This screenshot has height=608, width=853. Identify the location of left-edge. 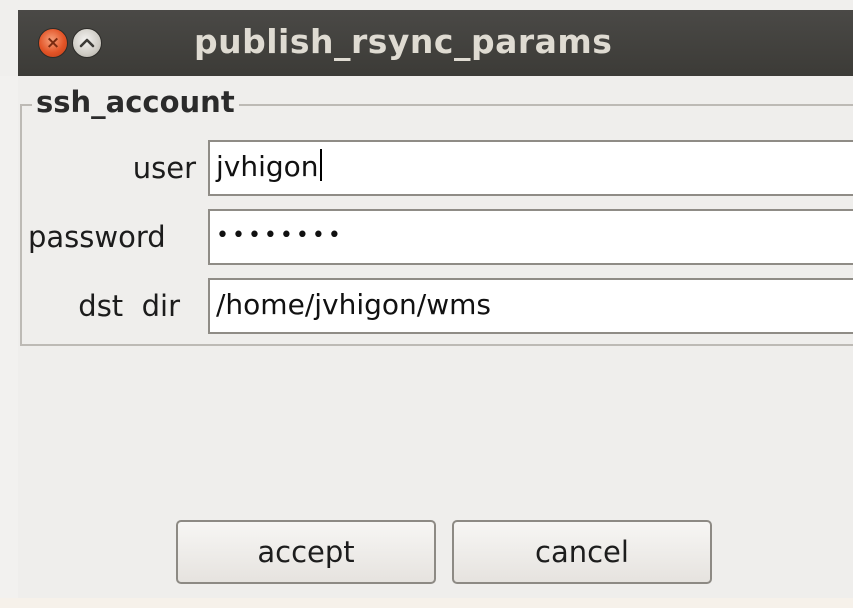
(9, 342).